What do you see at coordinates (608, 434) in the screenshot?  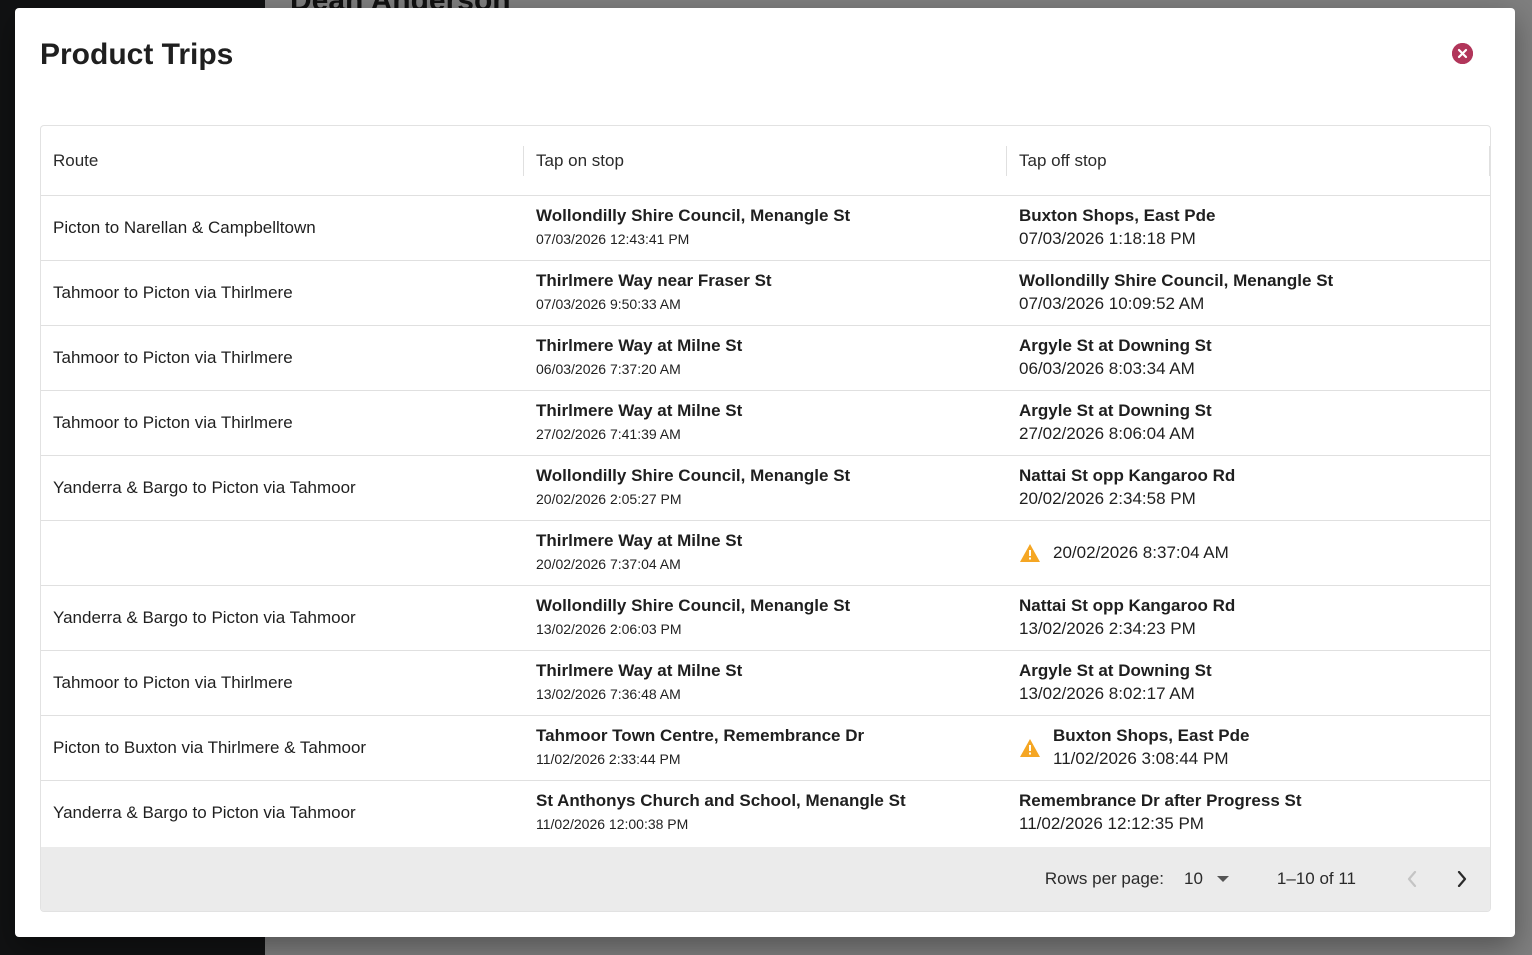 I see `tap-on-time: 27/02/2026 7:41:39 AM` at bounding box center [608, 434].